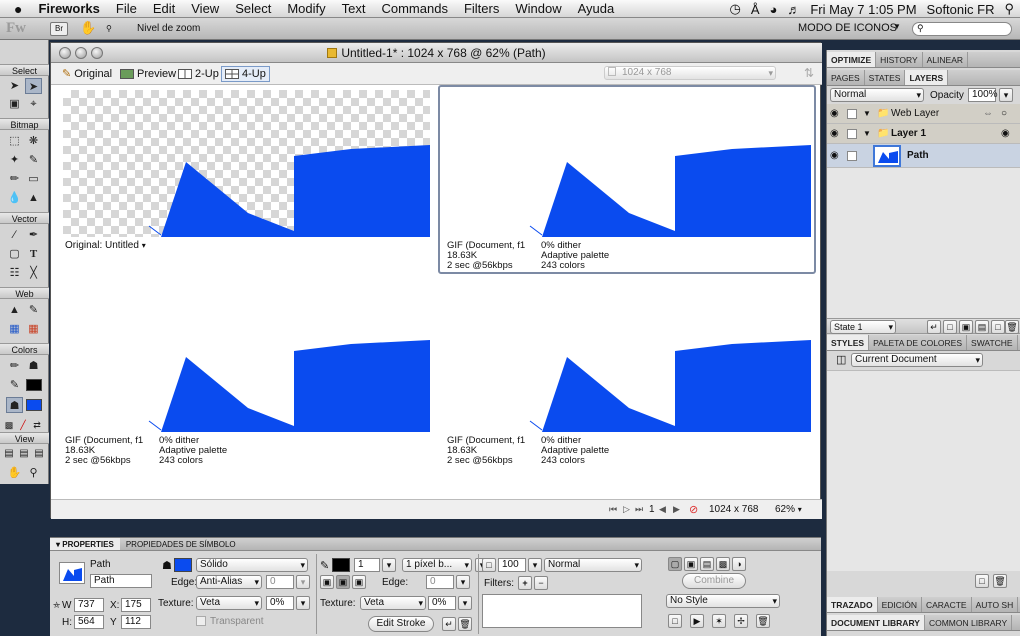 The height and width of the screenshot is (636, 1020). What do you see at coordinates (675, 564) in the screenshot?
I see `union-path-icon: ▢` at bounding box center [675, 564].